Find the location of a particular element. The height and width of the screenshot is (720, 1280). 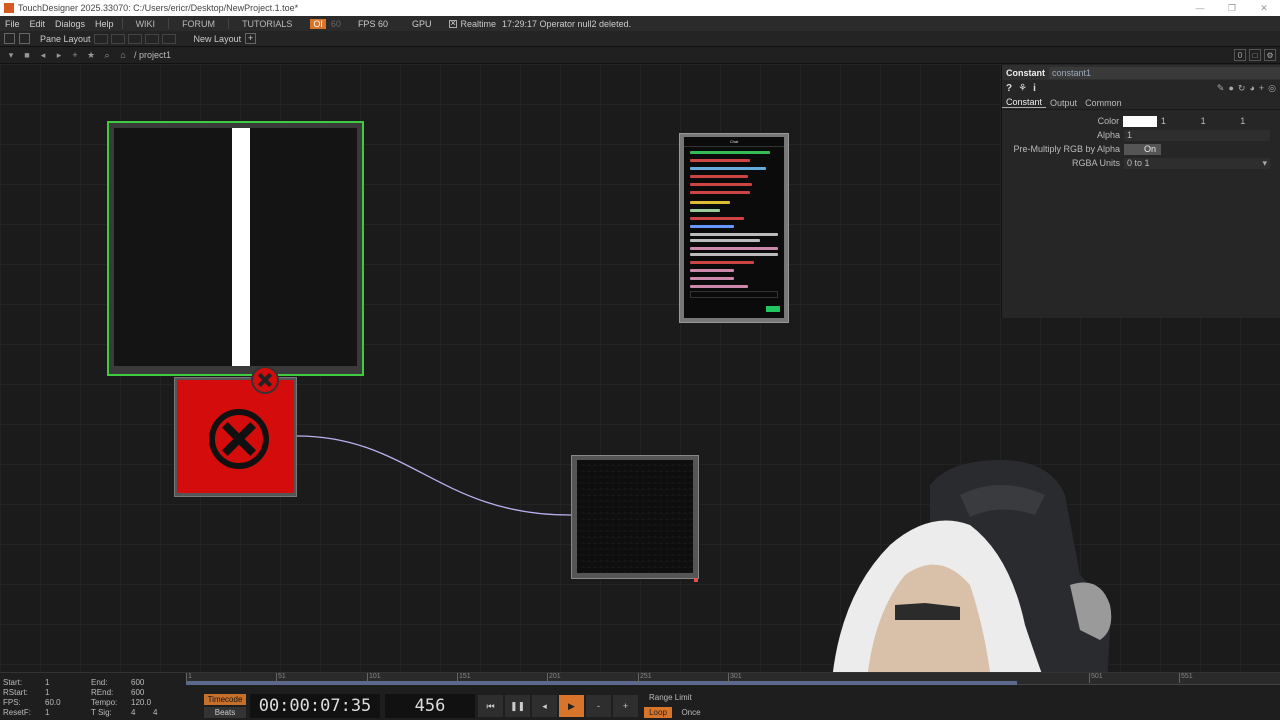

menu-dialogs: Dialogs is located at coordinates (70, 24).